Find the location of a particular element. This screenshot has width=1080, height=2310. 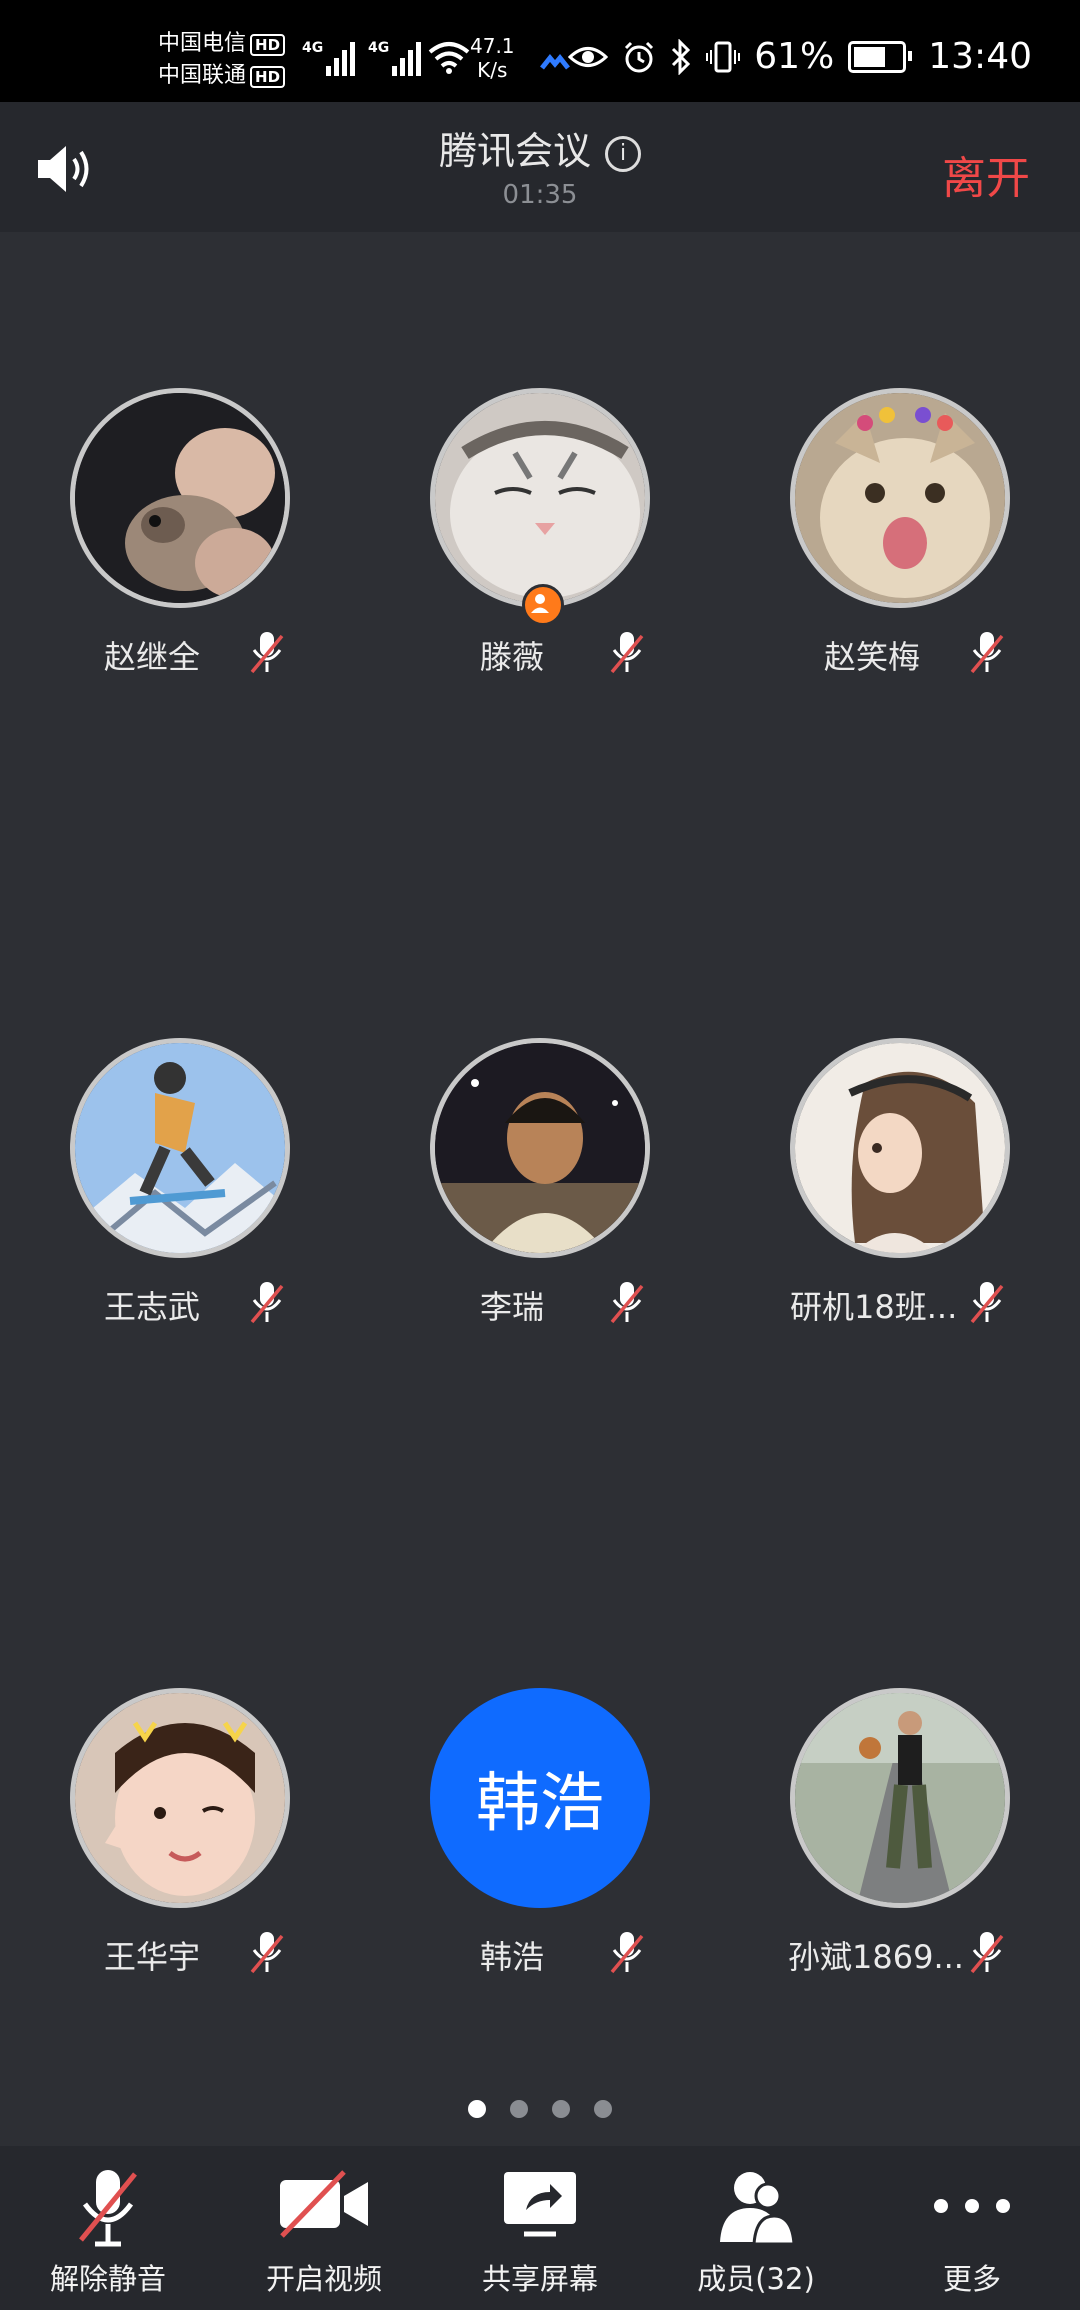

alarm-icon is located at coordinates (639, 56).